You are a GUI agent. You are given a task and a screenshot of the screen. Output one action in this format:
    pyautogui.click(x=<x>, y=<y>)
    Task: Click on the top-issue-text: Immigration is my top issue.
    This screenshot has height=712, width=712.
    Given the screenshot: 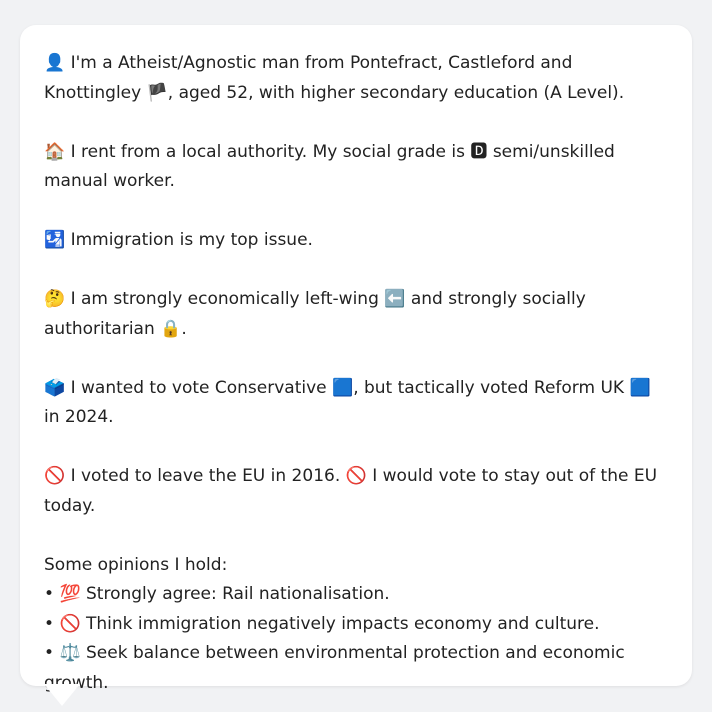 What is the action you would take?
    pyautogui.click(x=189, y=240)
    